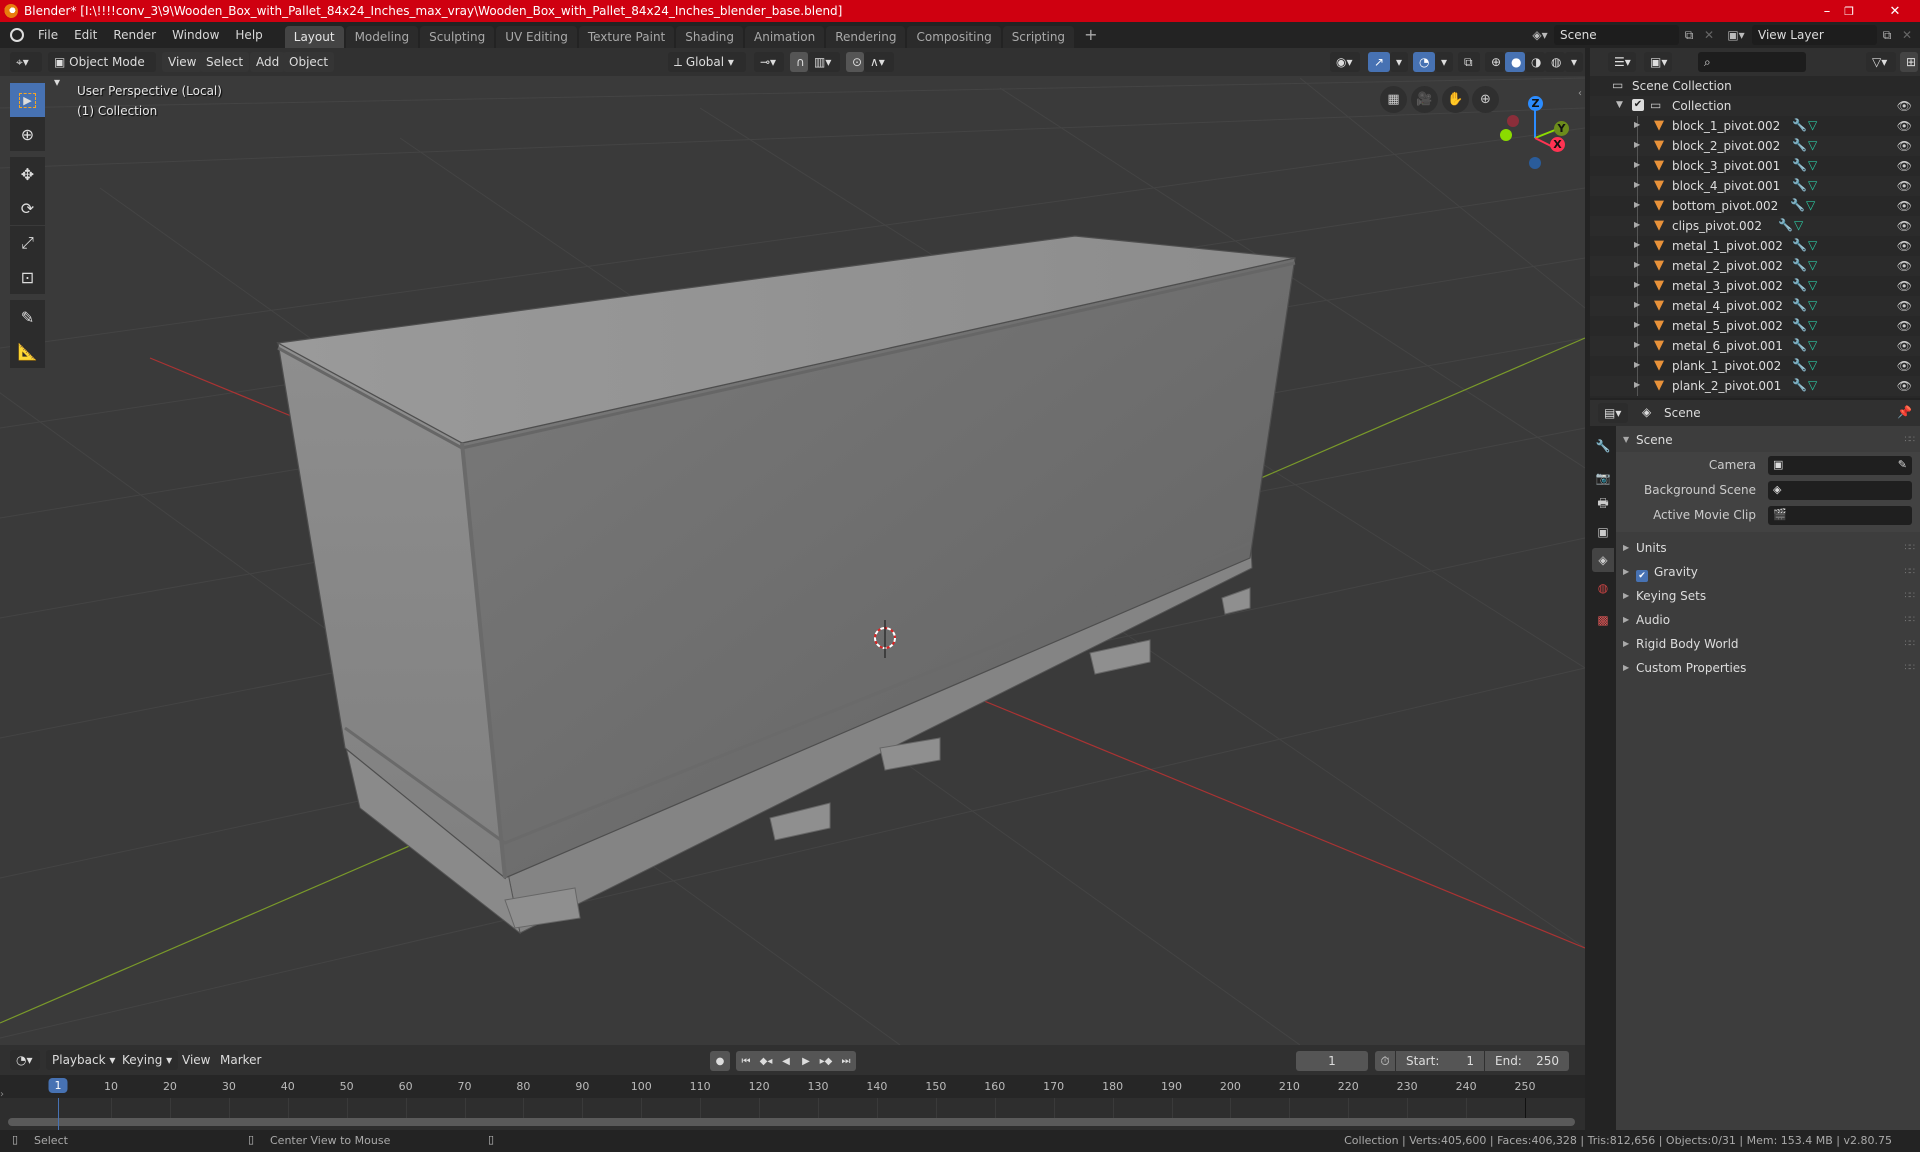 Image resolution: width=1920 pixels, height=1152 pixels. Describe the element at coordinates (84, 1060) in the screenshot. I see `playback-menu: Playback ▾` at that location.